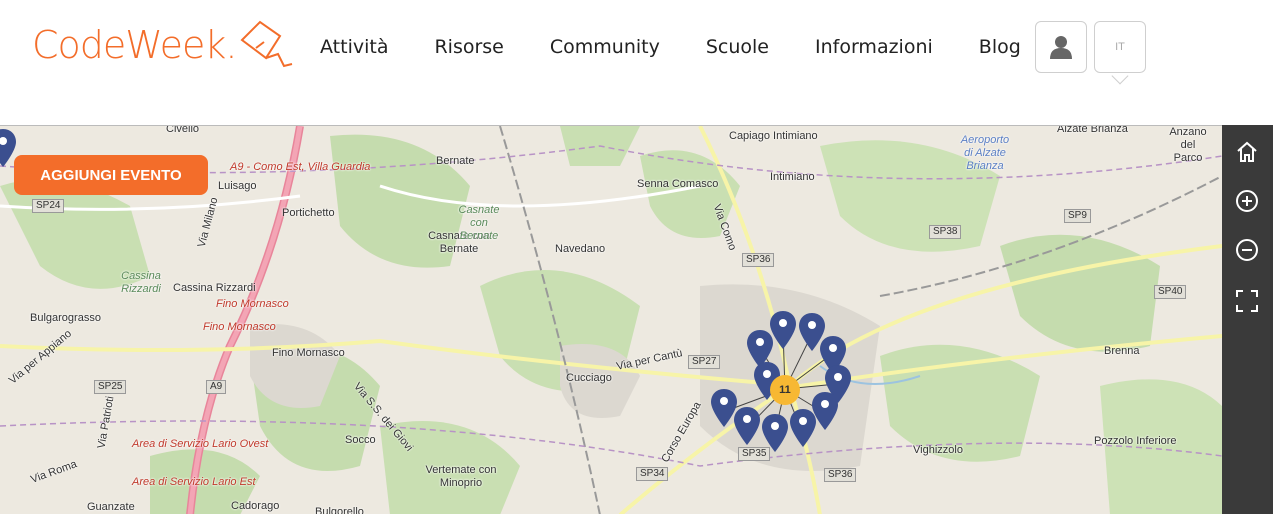 The height and width of the screenshot is (514, 1273). I want to click on road-badge: SP25, so click(110, 387).